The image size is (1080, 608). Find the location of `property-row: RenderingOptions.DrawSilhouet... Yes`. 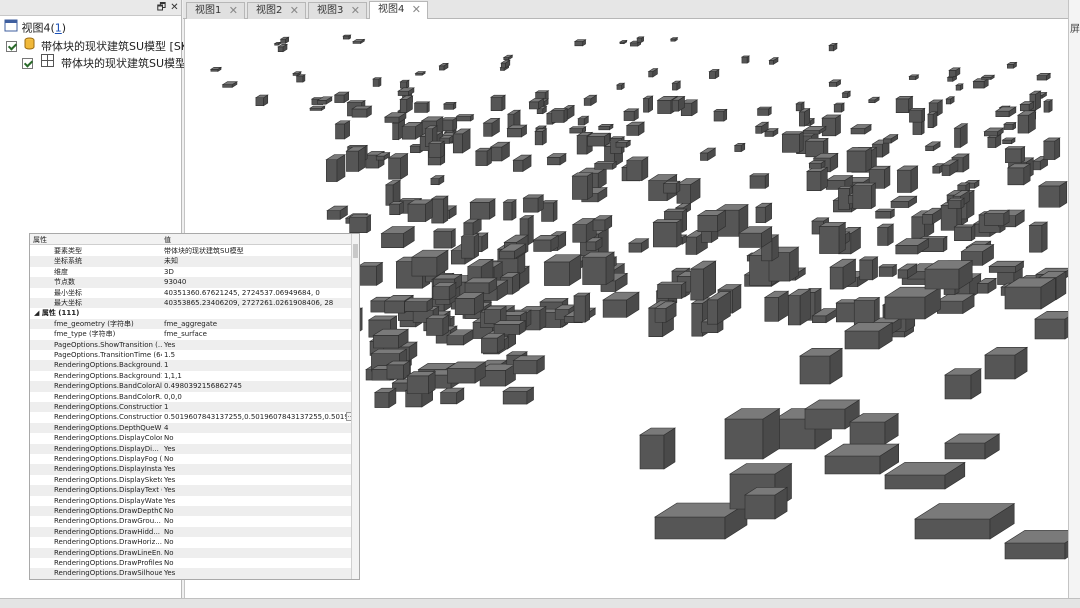

property-row: RenderingOptions.DrawSilhouet... Yes is located at coordinates (191, 573).